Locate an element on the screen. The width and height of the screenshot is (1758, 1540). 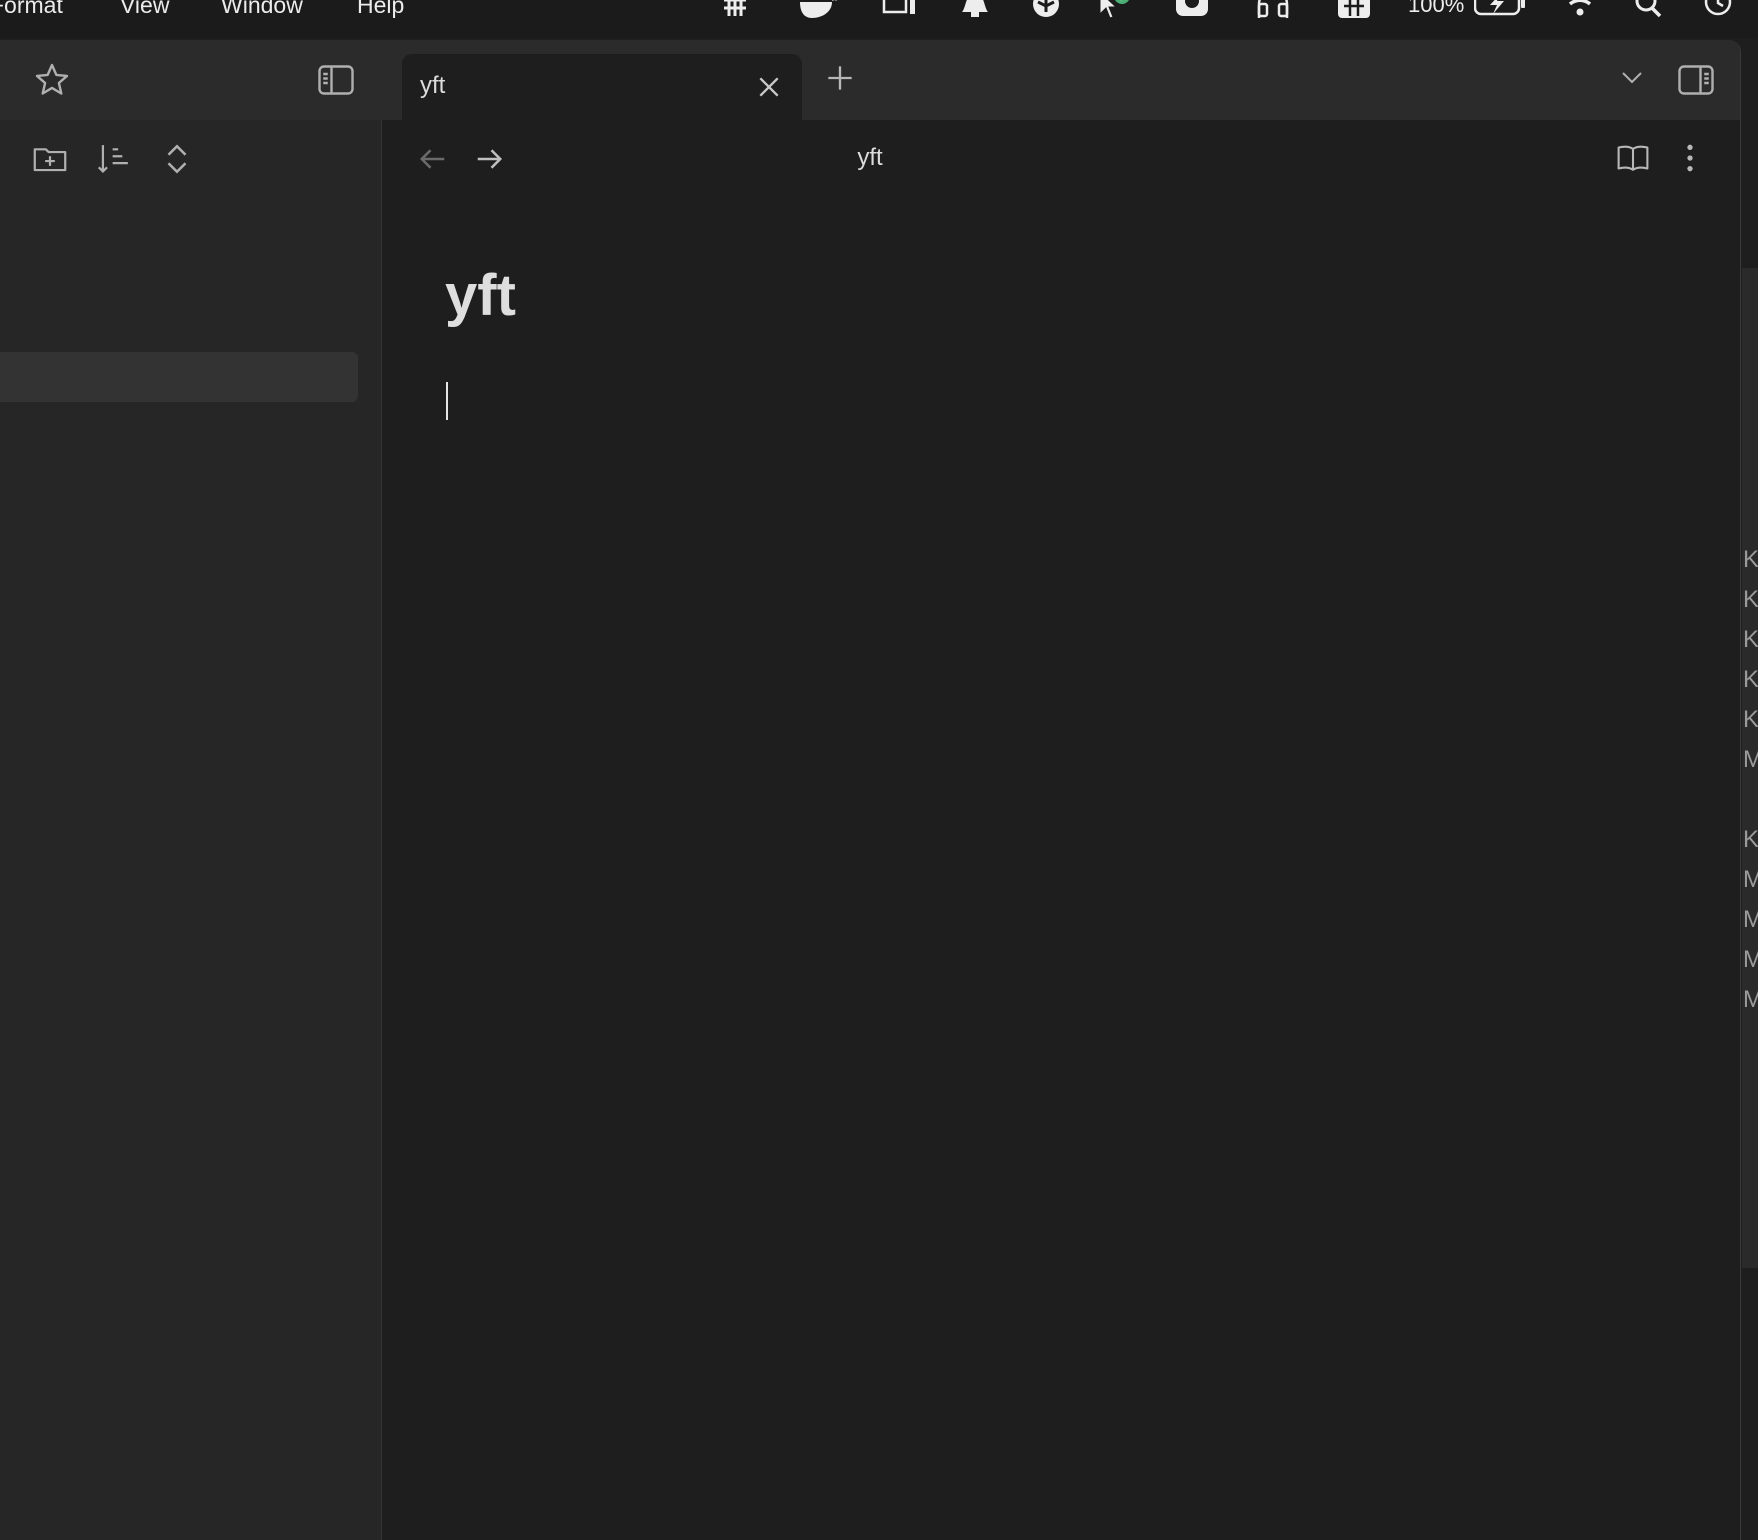
view-header-title: yft is located at coordinates (870, 158).